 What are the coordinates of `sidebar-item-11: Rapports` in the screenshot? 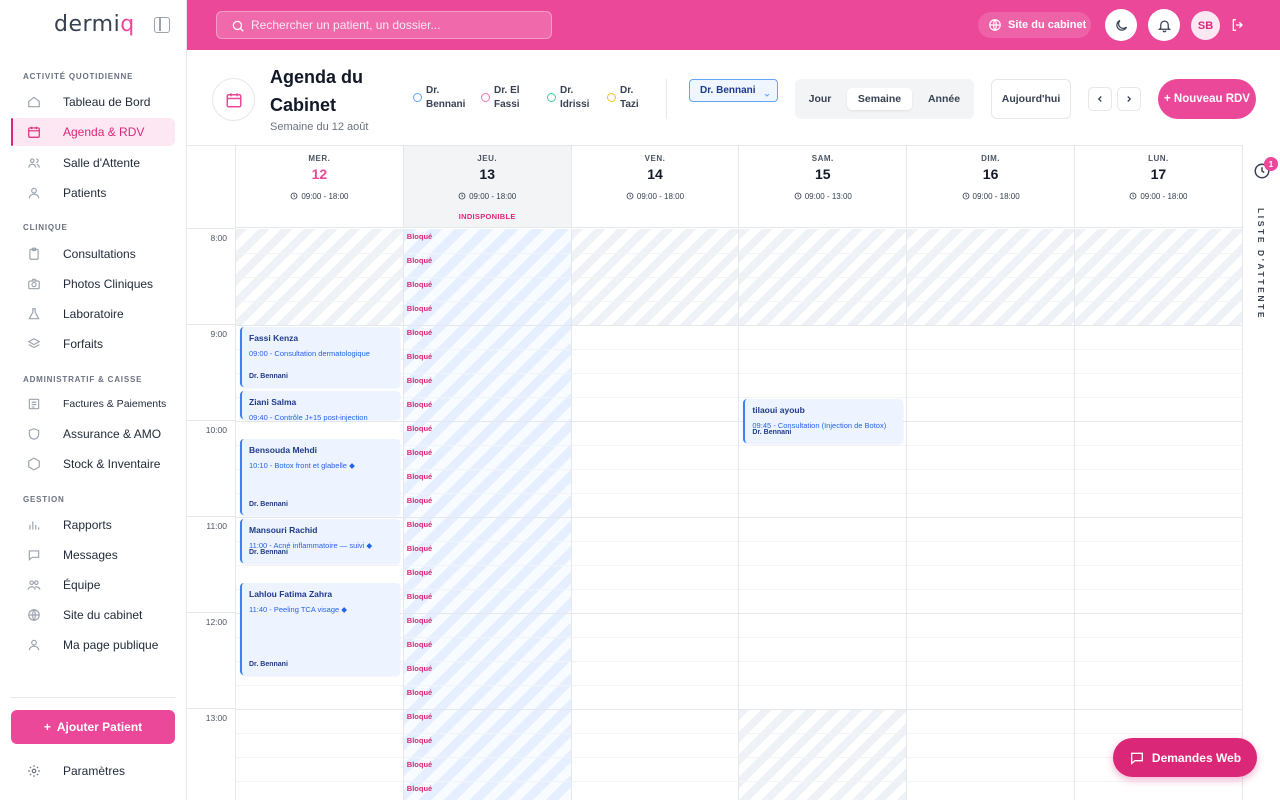 It's located at (93, 525).